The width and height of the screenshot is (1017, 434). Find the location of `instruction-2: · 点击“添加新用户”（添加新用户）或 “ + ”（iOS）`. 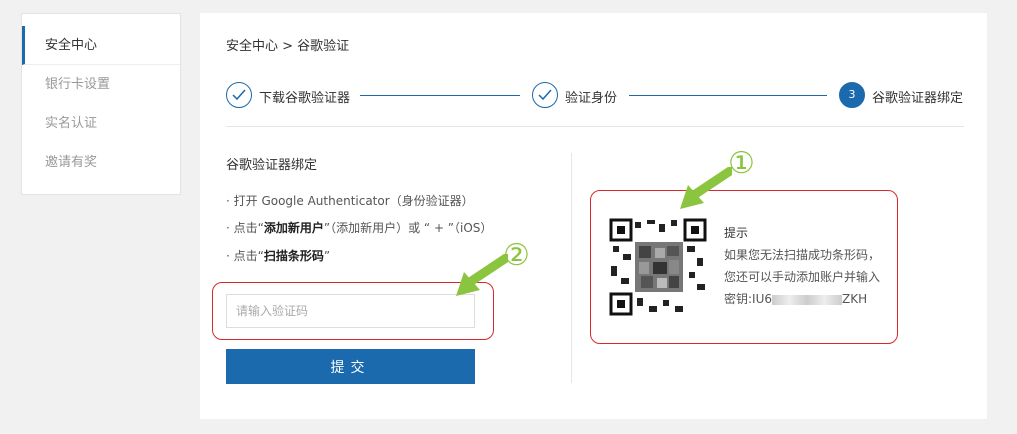

instruction-2: · 点击“添加新用户”（添加新用户）或 “ + ”（iOS） is located at coordinates (359, 228).